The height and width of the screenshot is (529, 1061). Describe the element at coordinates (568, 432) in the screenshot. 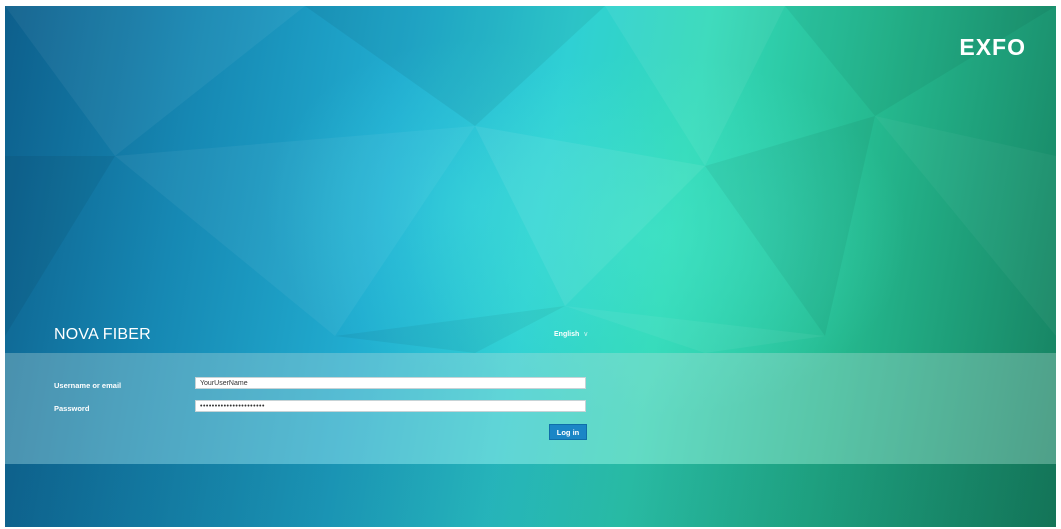

I see `login-button: Log in` at that location.